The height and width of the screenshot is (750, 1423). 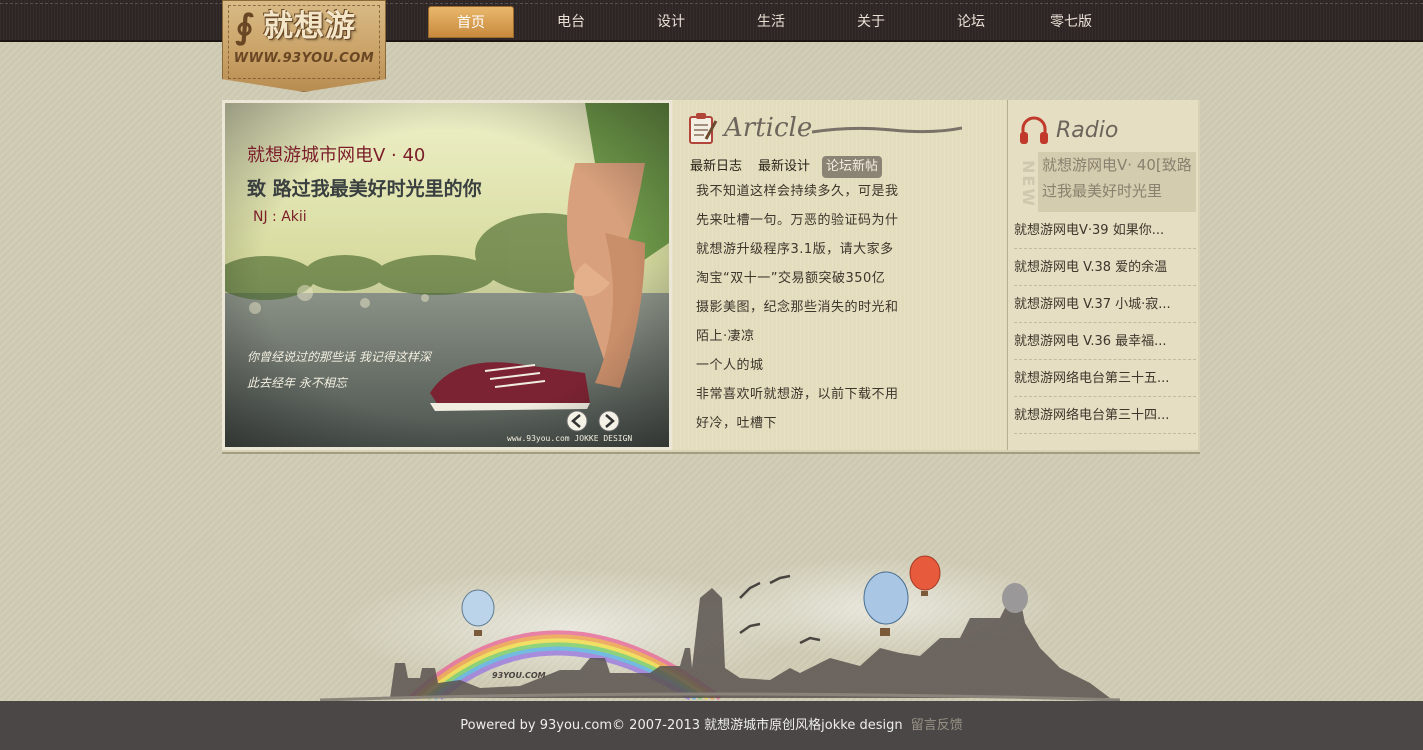 What do you see at coordinates (1071, 22) in the screenshot?
I see `nav-item-07-version: 零七版` at bounding box center [1071, 22].